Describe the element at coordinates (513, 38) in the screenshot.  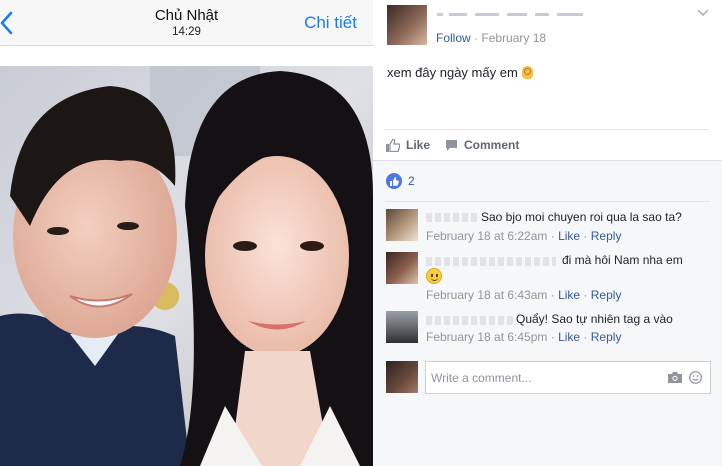
I see `post-date: February 18` at that location.